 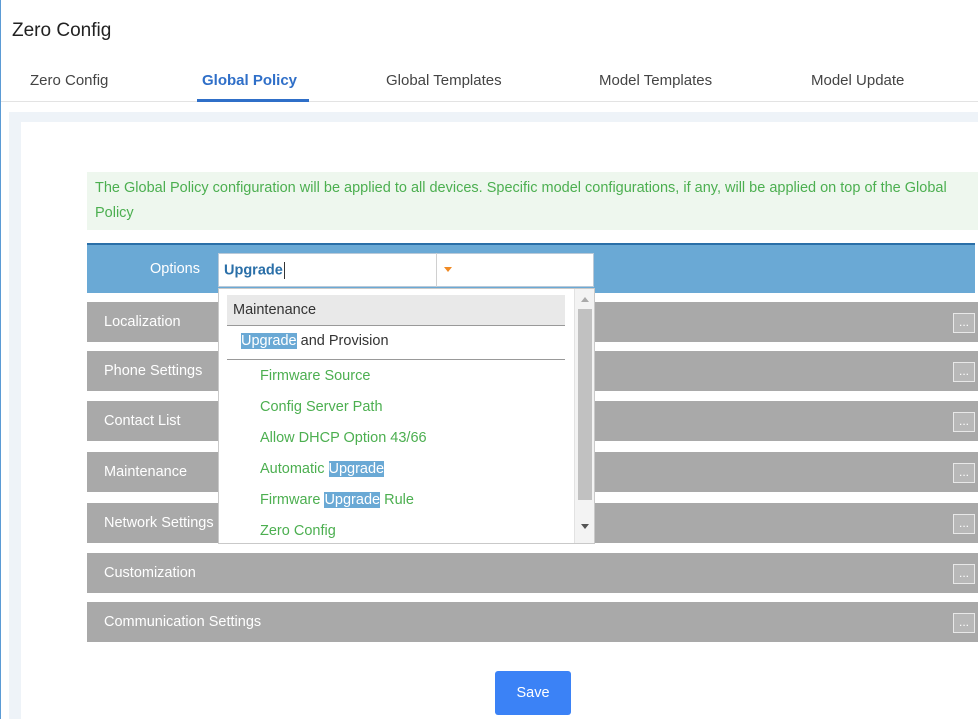 What do you see at coordinates (448, 269) in the screenshot?
I see `chevron-down-icon` at bounding box center [448, 269].